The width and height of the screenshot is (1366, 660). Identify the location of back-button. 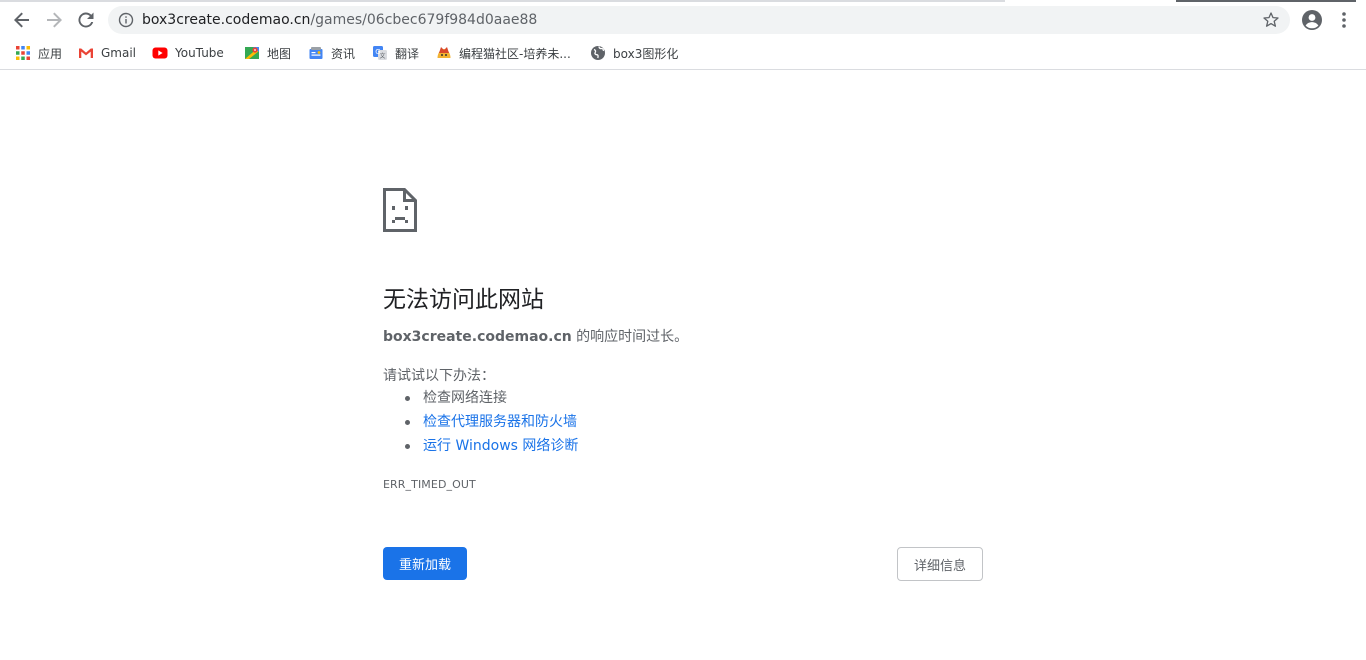
(22, 20).